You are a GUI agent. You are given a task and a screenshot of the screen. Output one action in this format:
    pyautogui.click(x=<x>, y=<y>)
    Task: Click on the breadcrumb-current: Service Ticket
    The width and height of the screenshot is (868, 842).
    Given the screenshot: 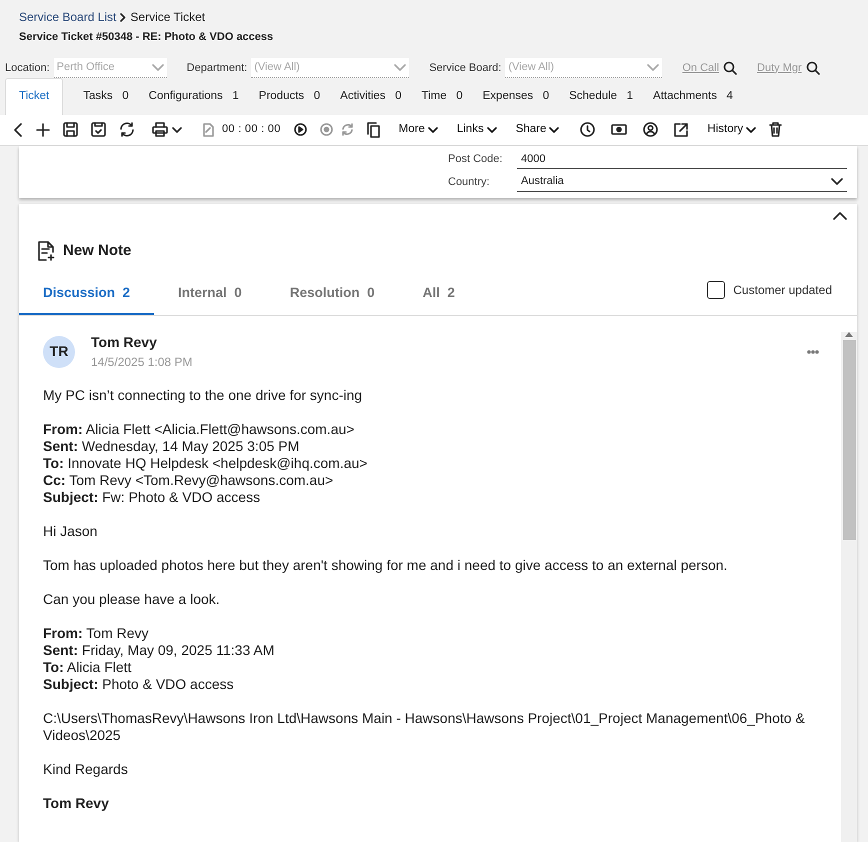 What is the action you would take?
    pyautogui.click(x=168, y=17)
    